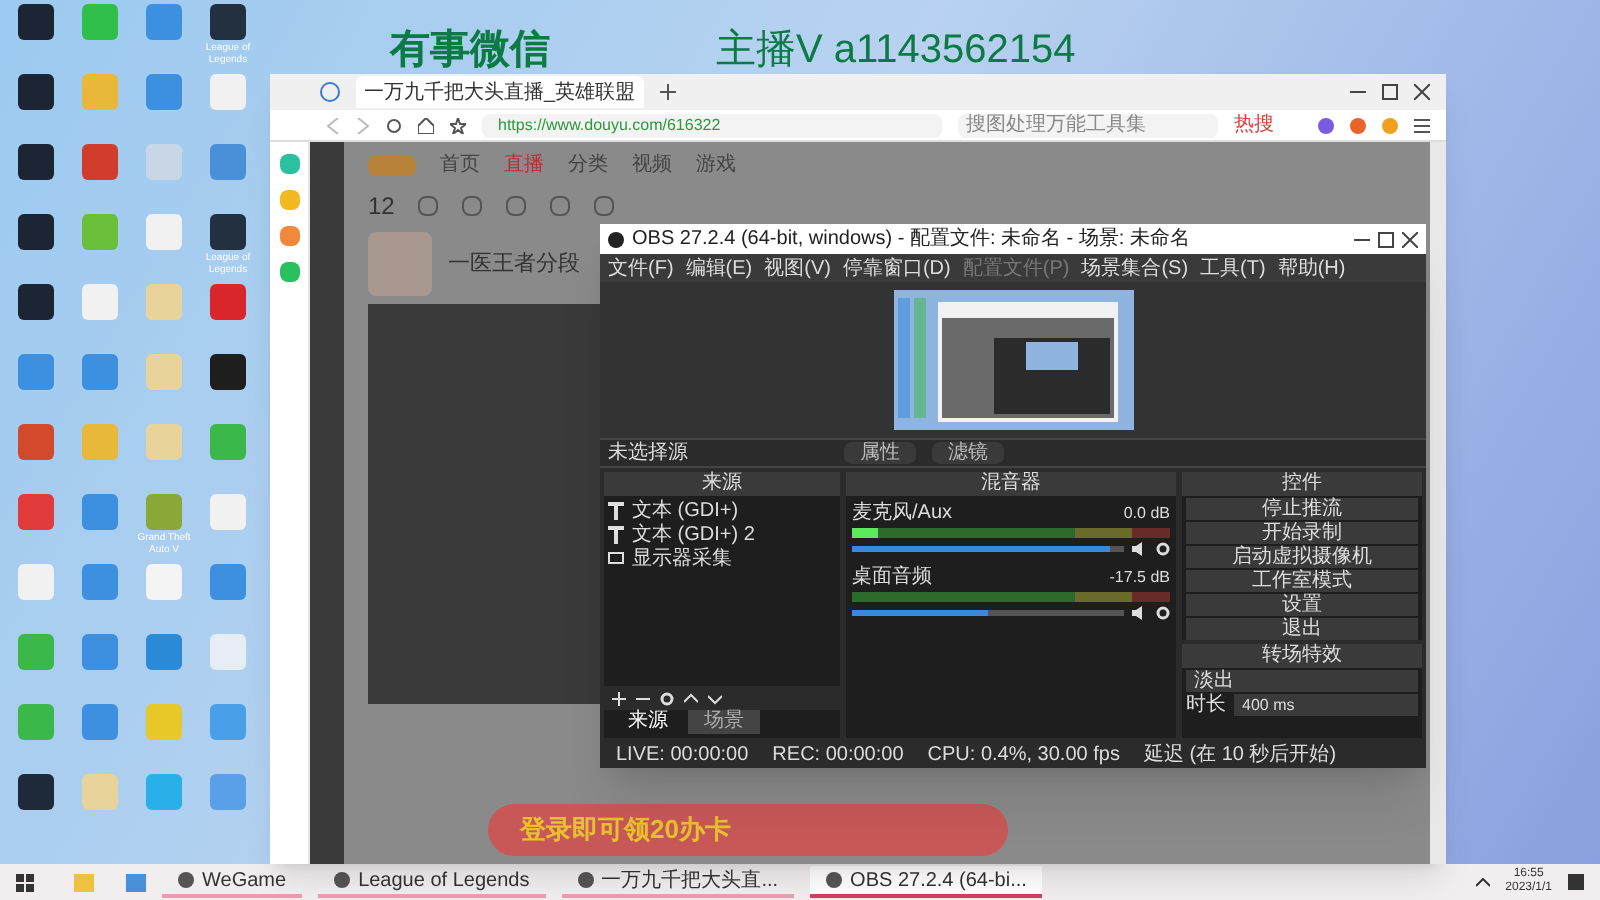 The height and width of the screenshot is (900, 1600). I want to click on status-text: CPU: 0.4%, 30.00 fps, so click(1023, 755).